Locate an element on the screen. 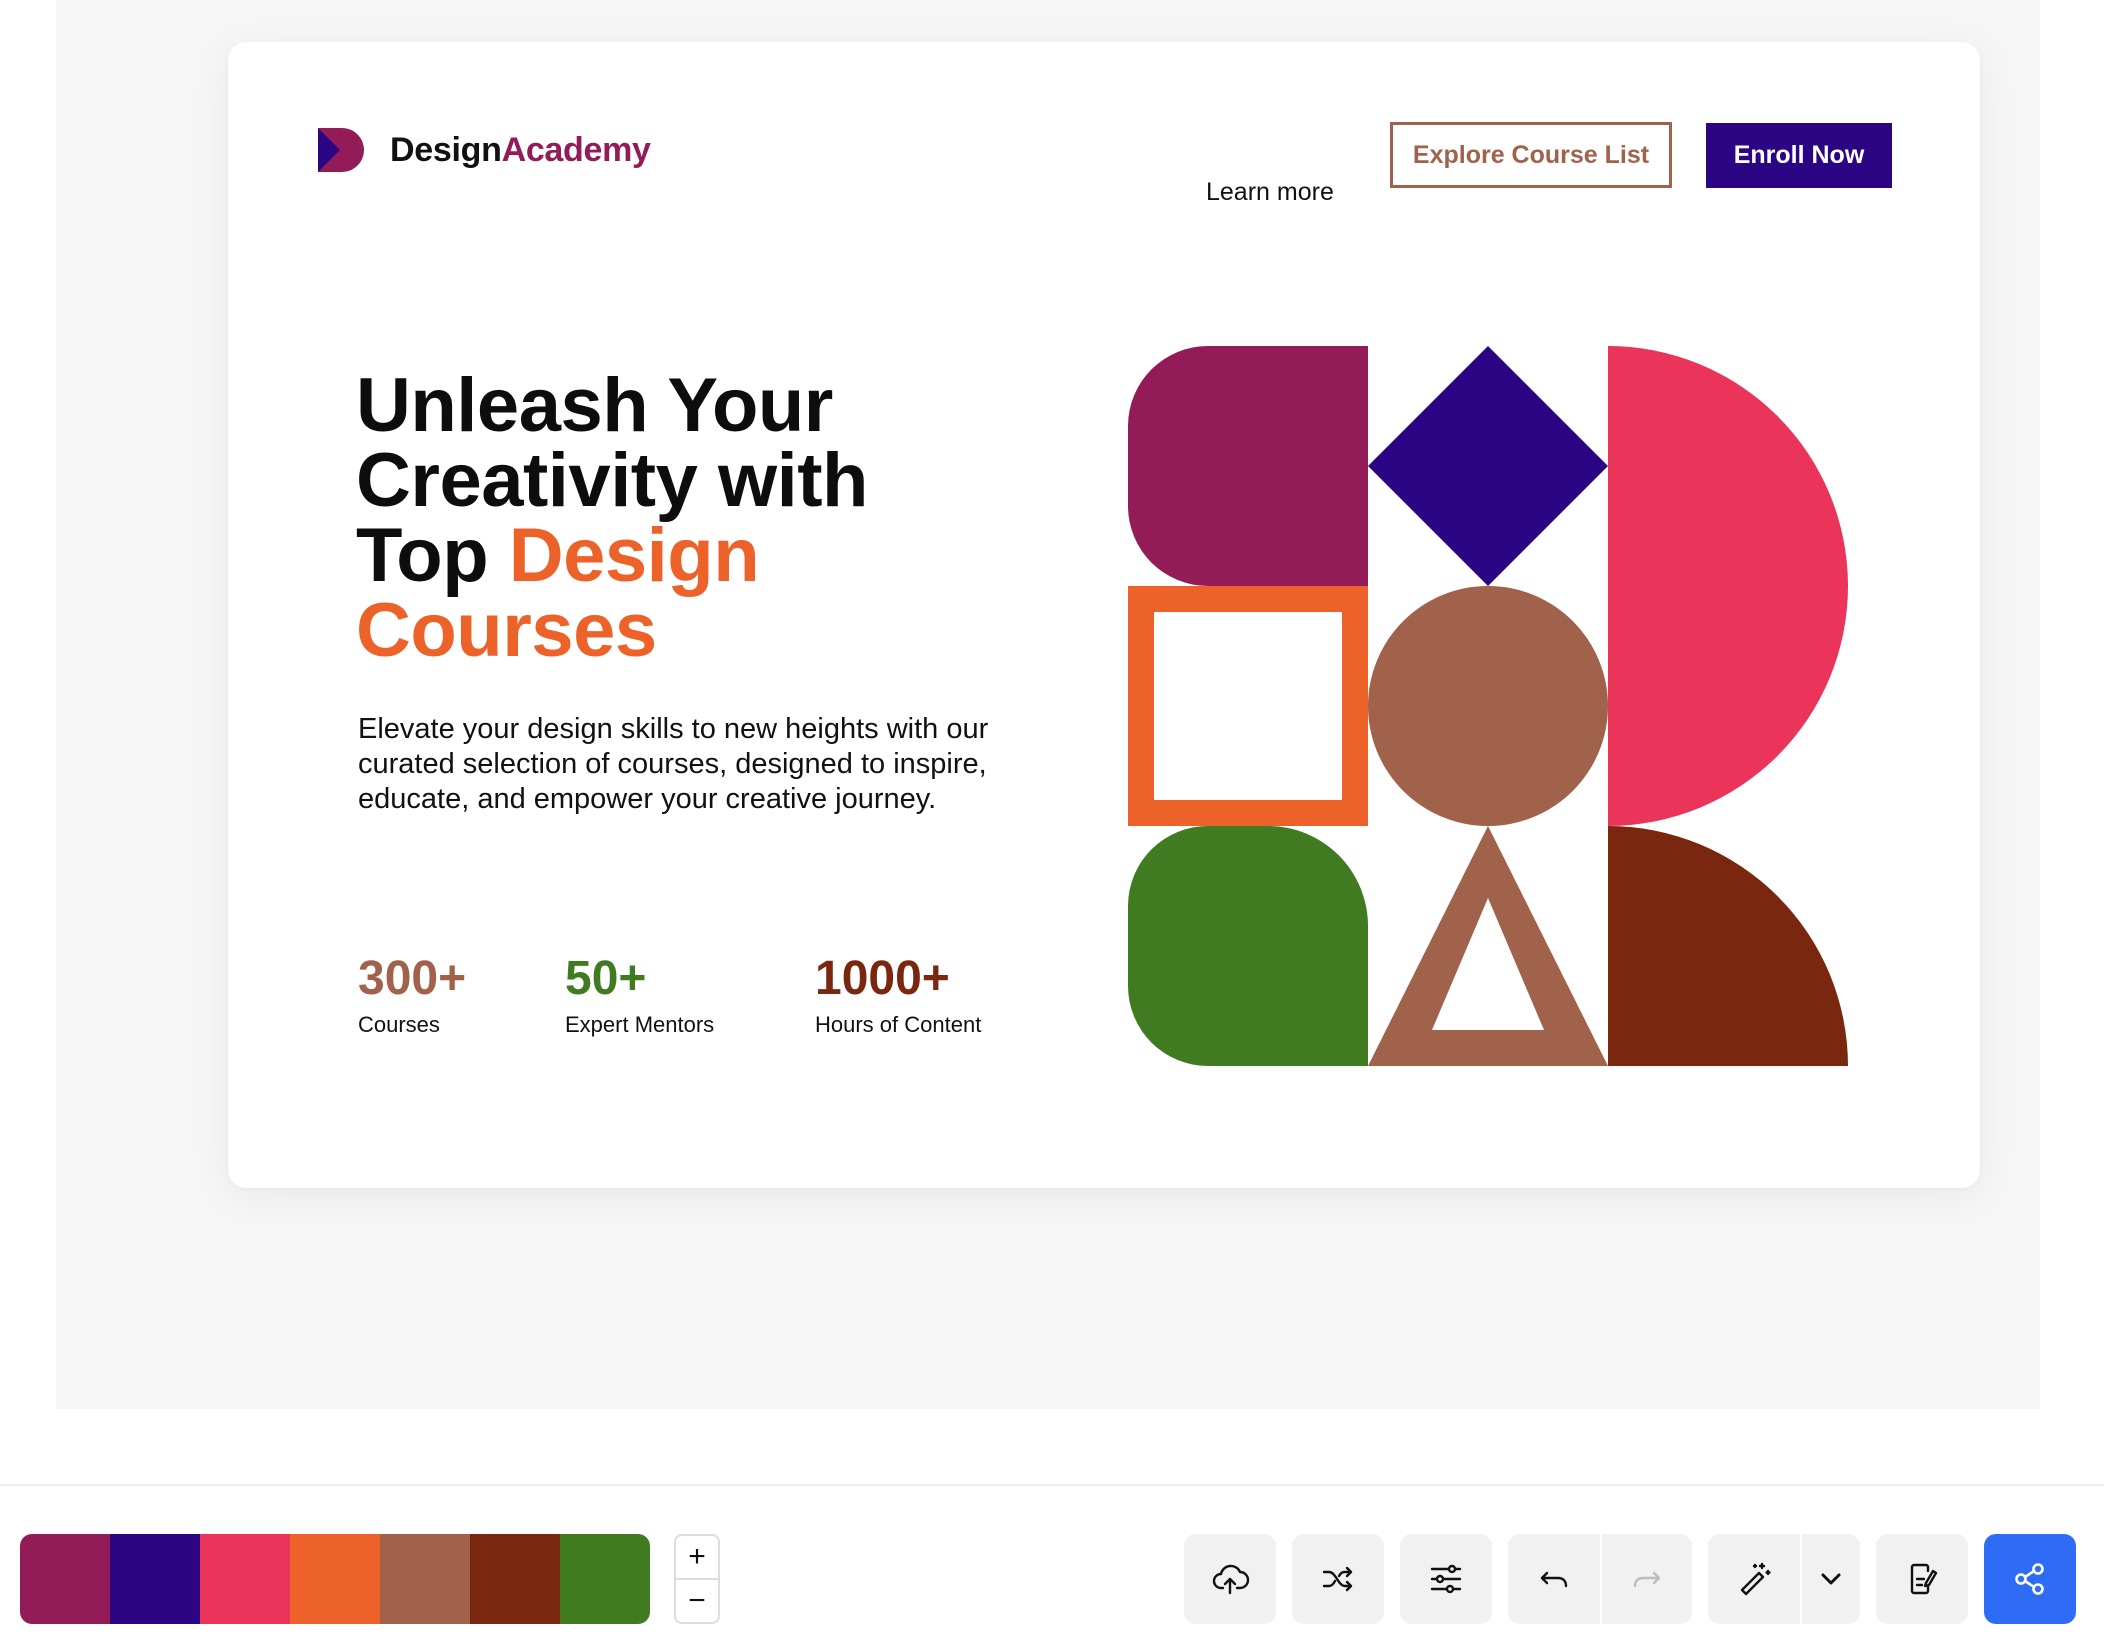 This screenshot has width=2104, height=1644. headline-plain-word: Top is located at coordinates (432, 555).